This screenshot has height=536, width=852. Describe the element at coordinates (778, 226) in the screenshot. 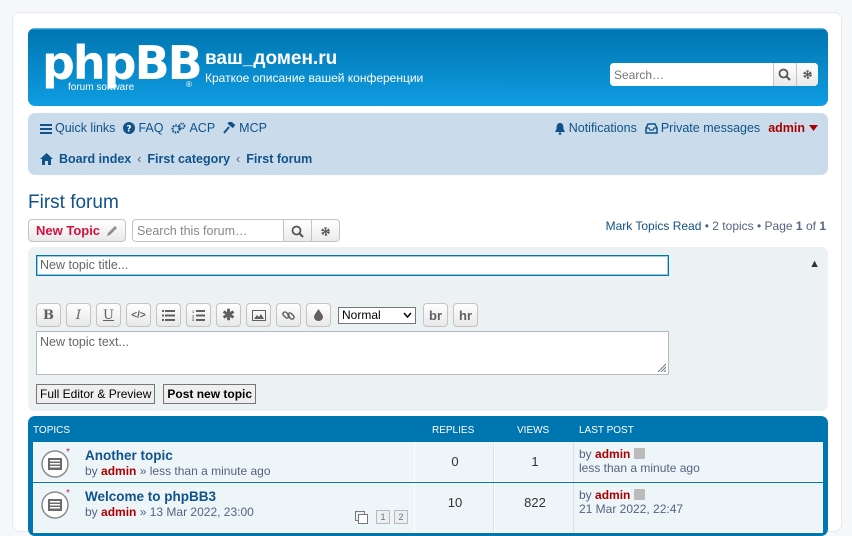

I see `page-label: Page` at that location.